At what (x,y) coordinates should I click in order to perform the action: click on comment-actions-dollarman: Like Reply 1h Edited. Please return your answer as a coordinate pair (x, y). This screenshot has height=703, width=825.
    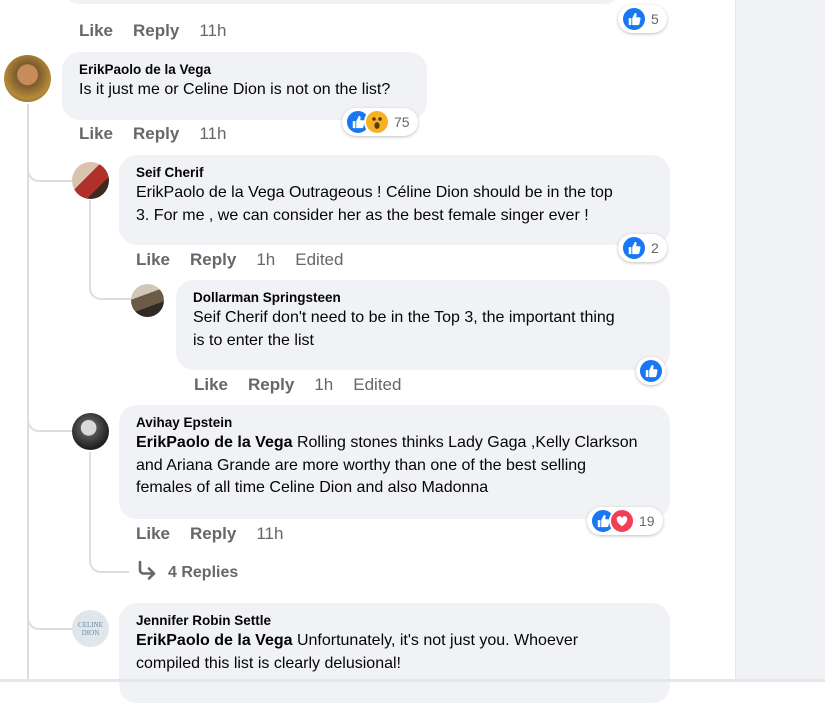
    Looking at the image, I should click on (307, 385).